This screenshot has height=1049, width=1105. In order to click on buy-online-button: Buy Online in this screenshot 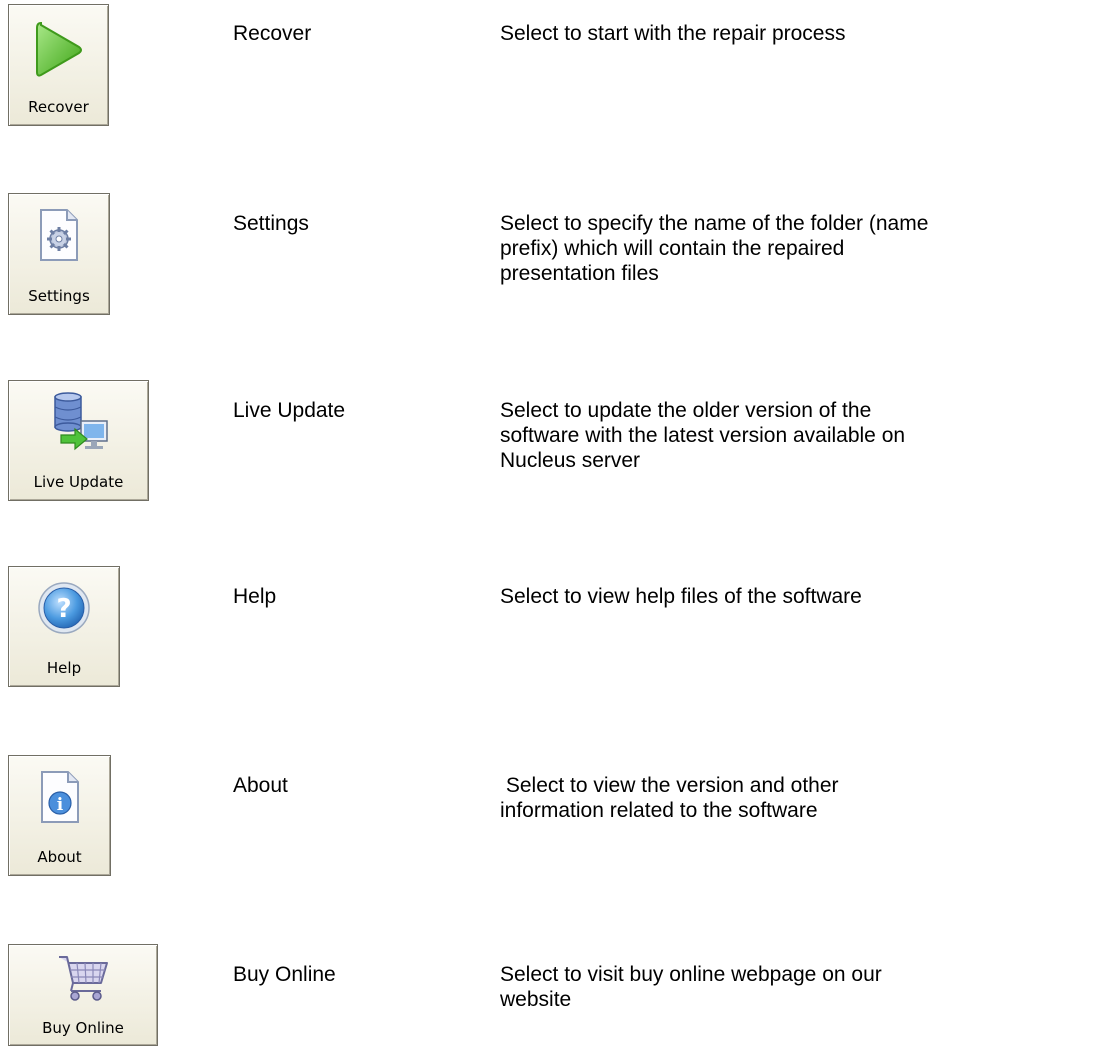, I will do `click(83, 995)`.